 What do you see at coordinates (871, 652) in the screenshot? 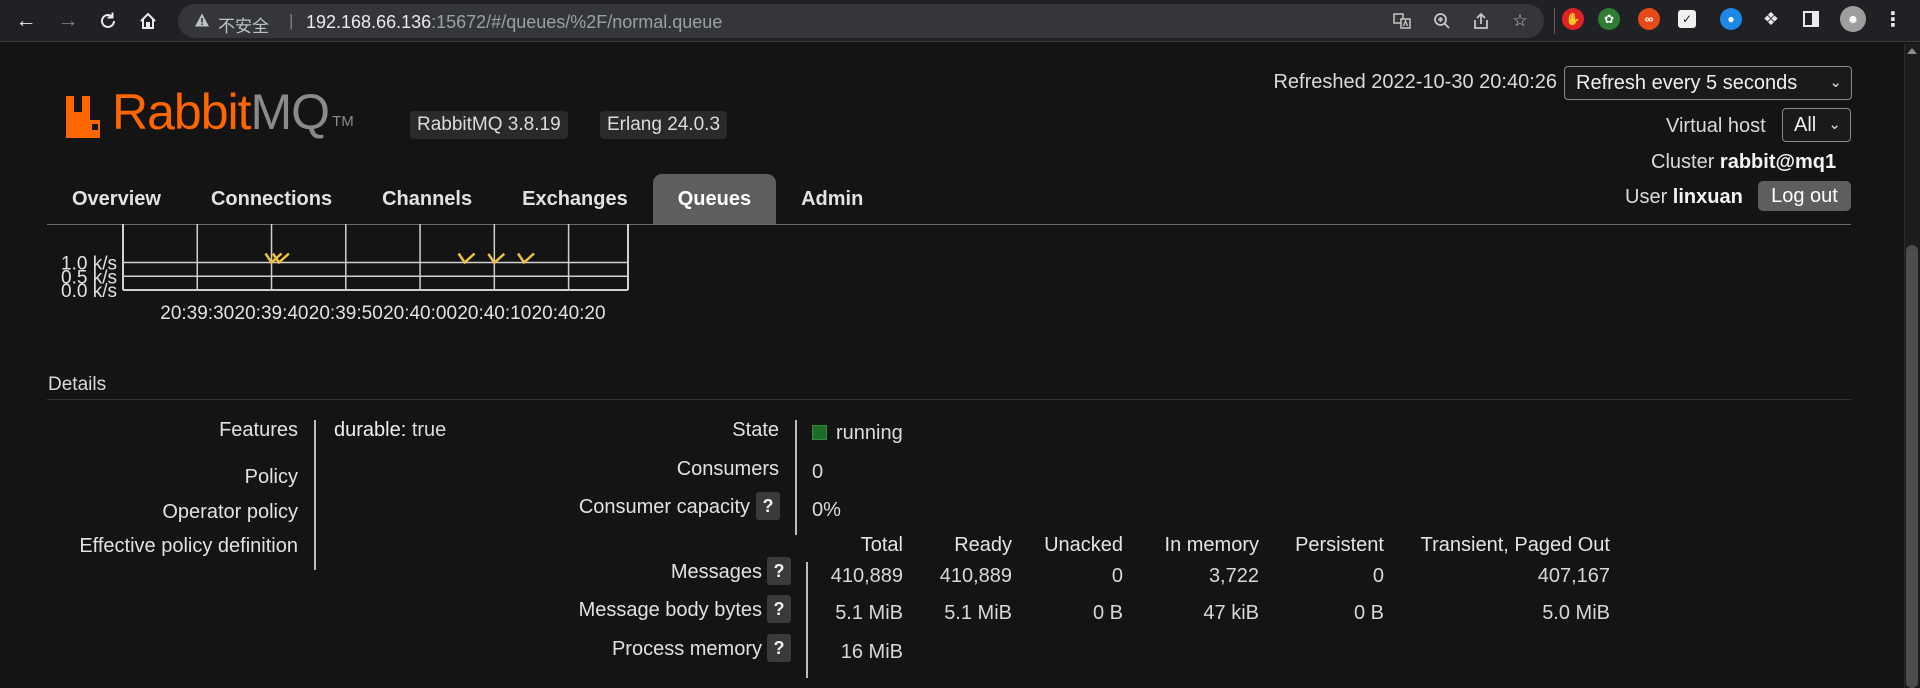
I see `table-cell: 16 MiB` at bounding box center [871, 652].